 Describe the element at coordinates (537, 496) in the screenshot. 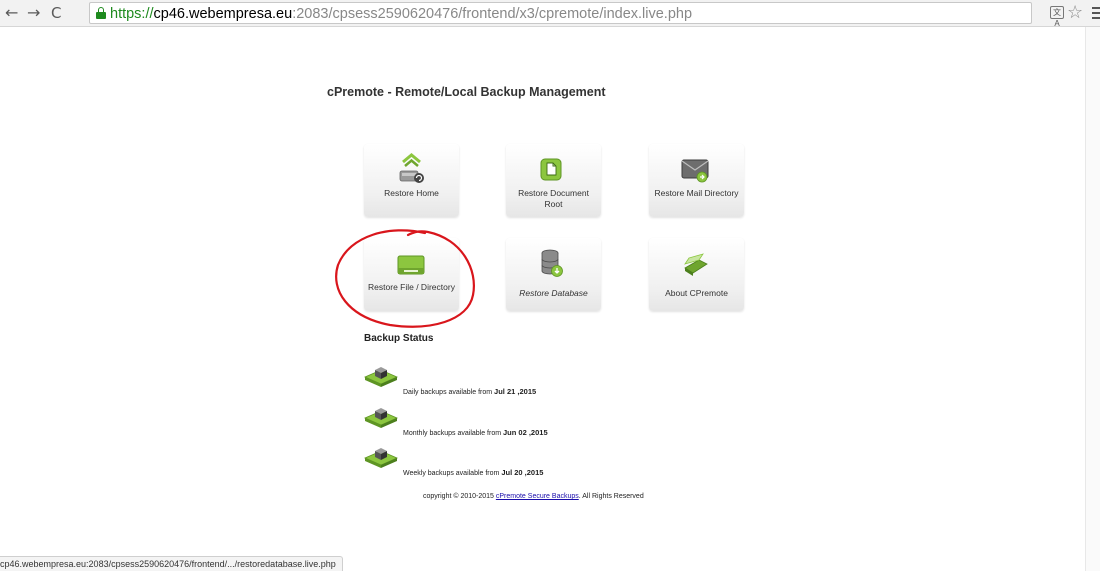

I see `cpremote-secure-backups-link: cPremote Secure Backups` at that location.